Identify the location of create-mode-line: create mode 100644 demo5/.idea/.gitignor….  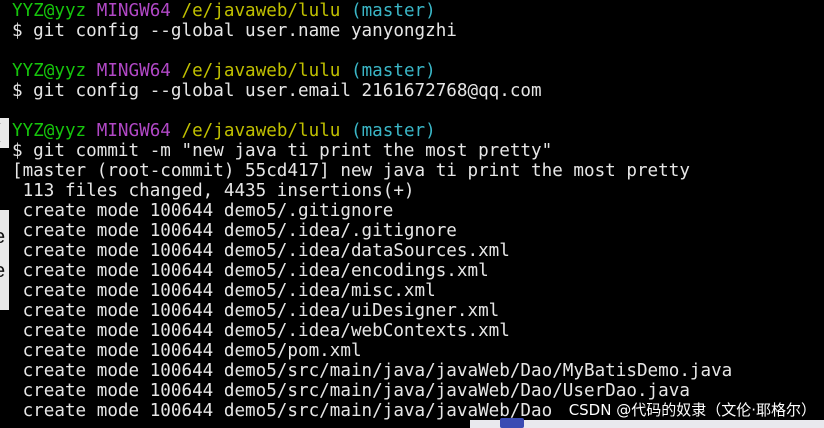
(234, 231).